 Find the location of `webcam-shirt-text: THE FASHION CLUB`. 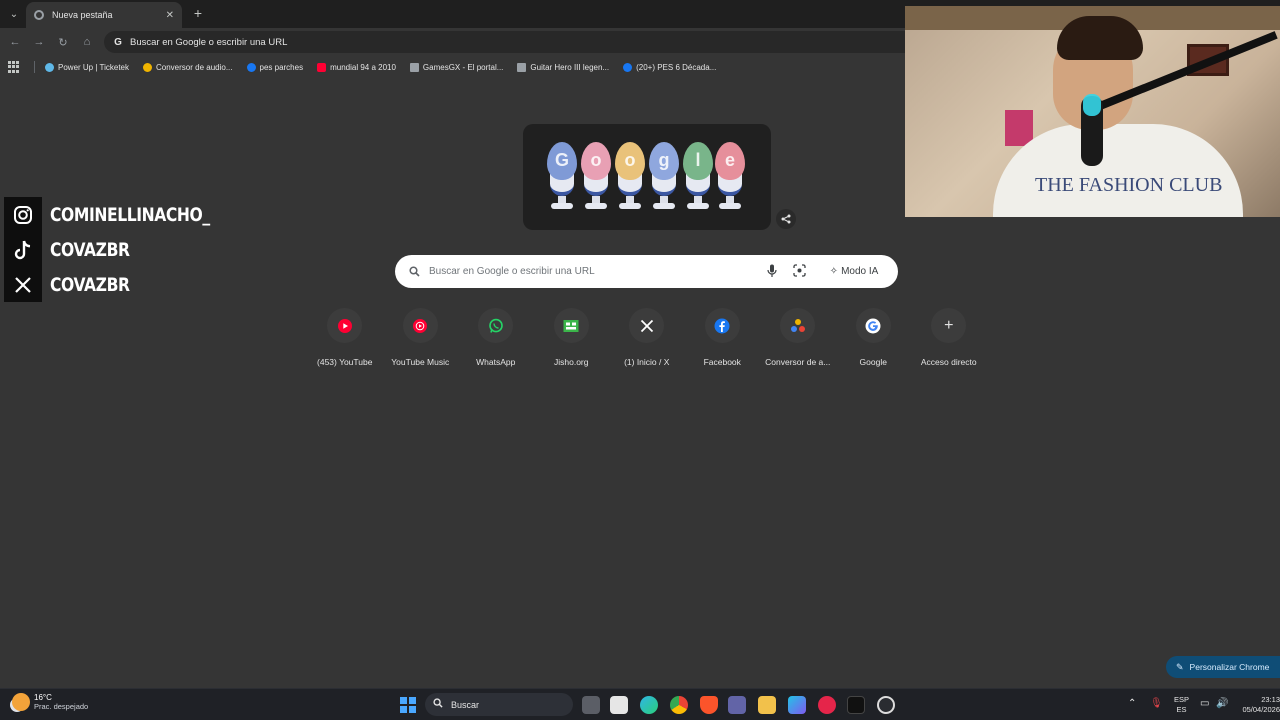

webcam-shirt-text: THE FASHION CLUB is located at coordinates (1129, 185).